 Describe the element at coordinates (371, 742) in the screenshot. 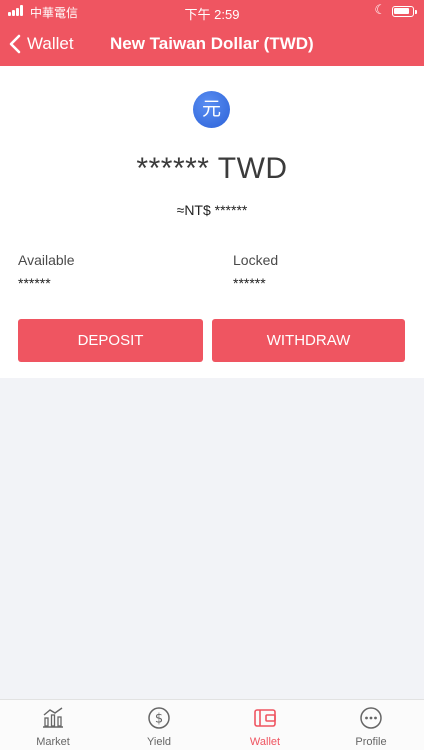

I see `tab-label: Profile` at that location.